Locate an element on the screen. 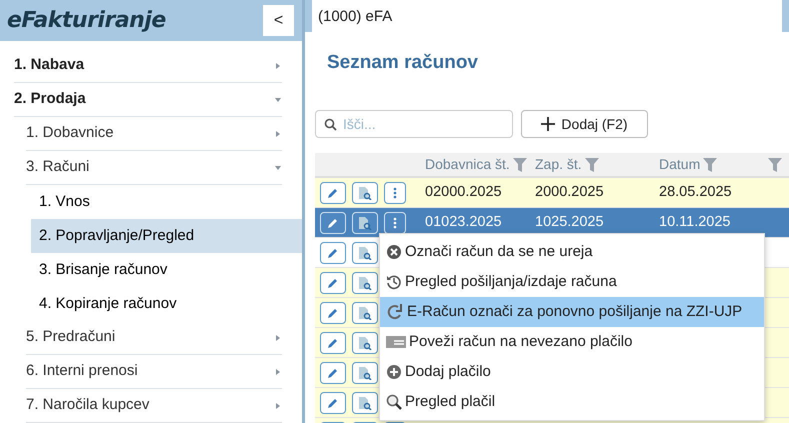  sidebar-item: 3. Računi is located at coordinates (151, 168).